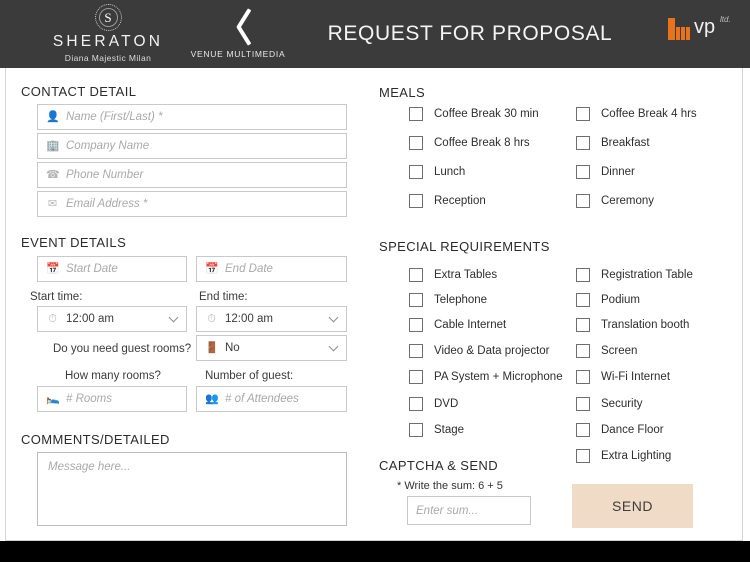  I want to click on sheraton-brand-name: SHERATON, so click(108, 41).